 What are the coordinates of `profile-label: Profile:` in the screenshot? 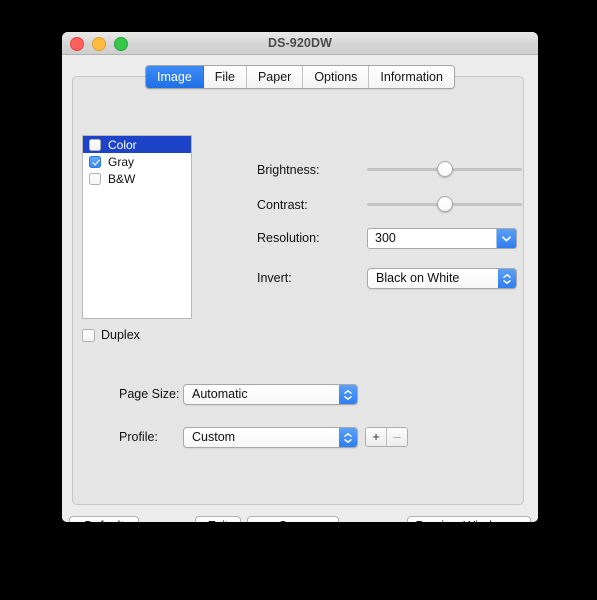 It's located at (138, 437).